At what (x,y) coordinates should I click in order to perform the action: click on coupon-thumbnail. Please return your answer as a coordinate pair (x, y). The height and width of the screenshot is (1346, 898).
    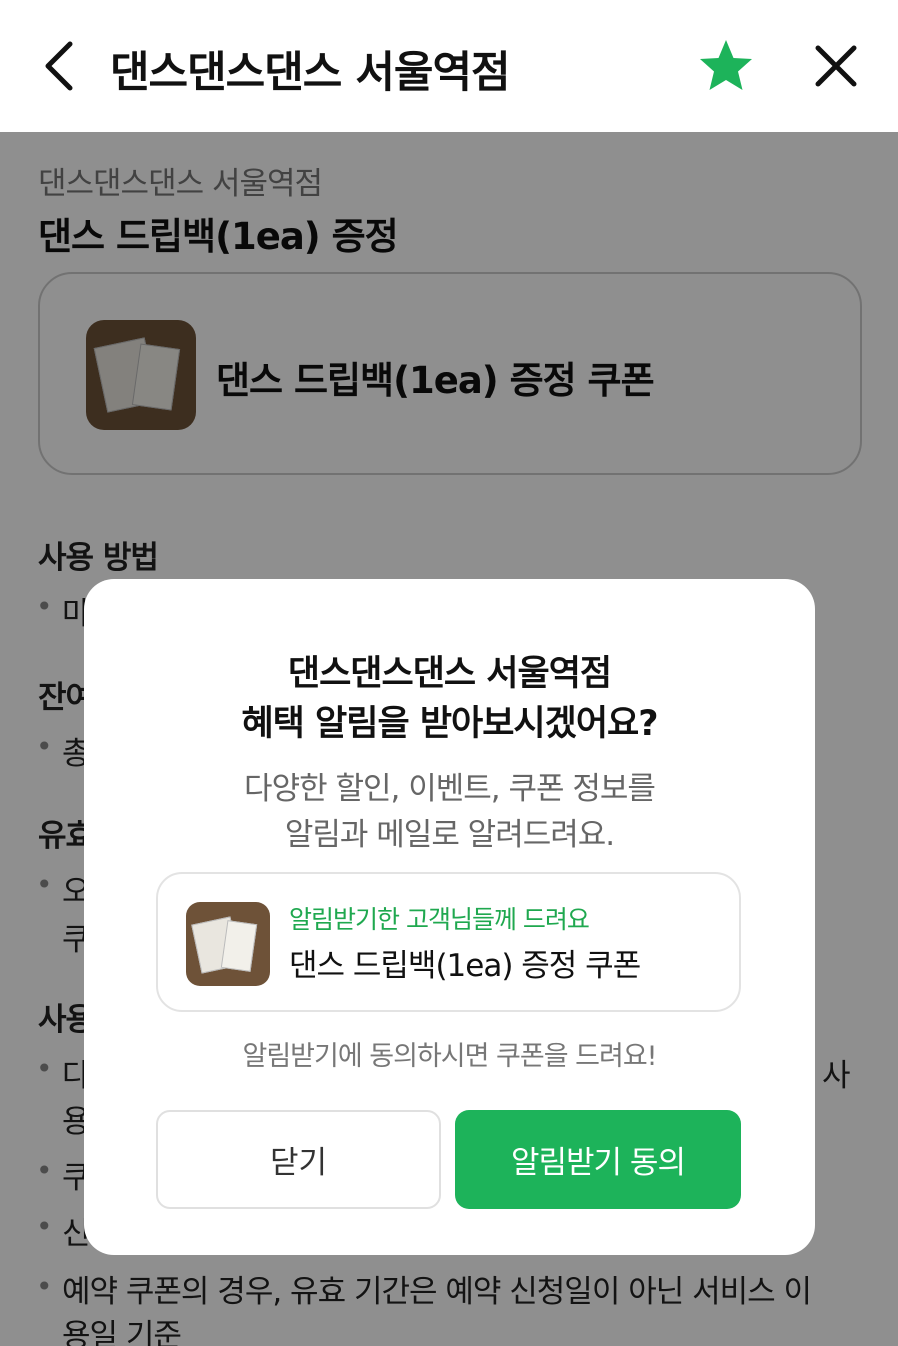
    Looking at the image, I should click on (228, 944).